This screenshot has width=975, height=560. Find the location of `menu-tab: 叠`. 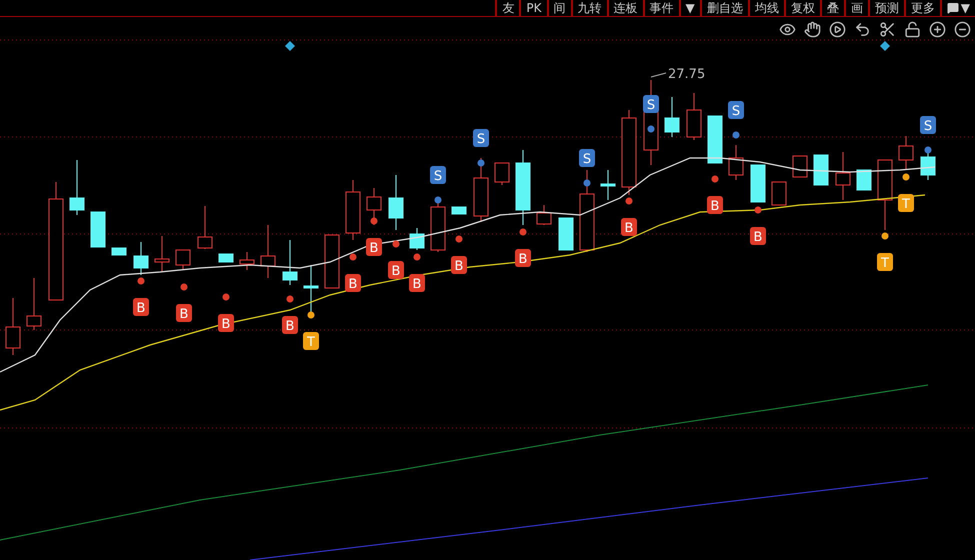

menu-tab: 叠 is located at coordinates (832, 8).